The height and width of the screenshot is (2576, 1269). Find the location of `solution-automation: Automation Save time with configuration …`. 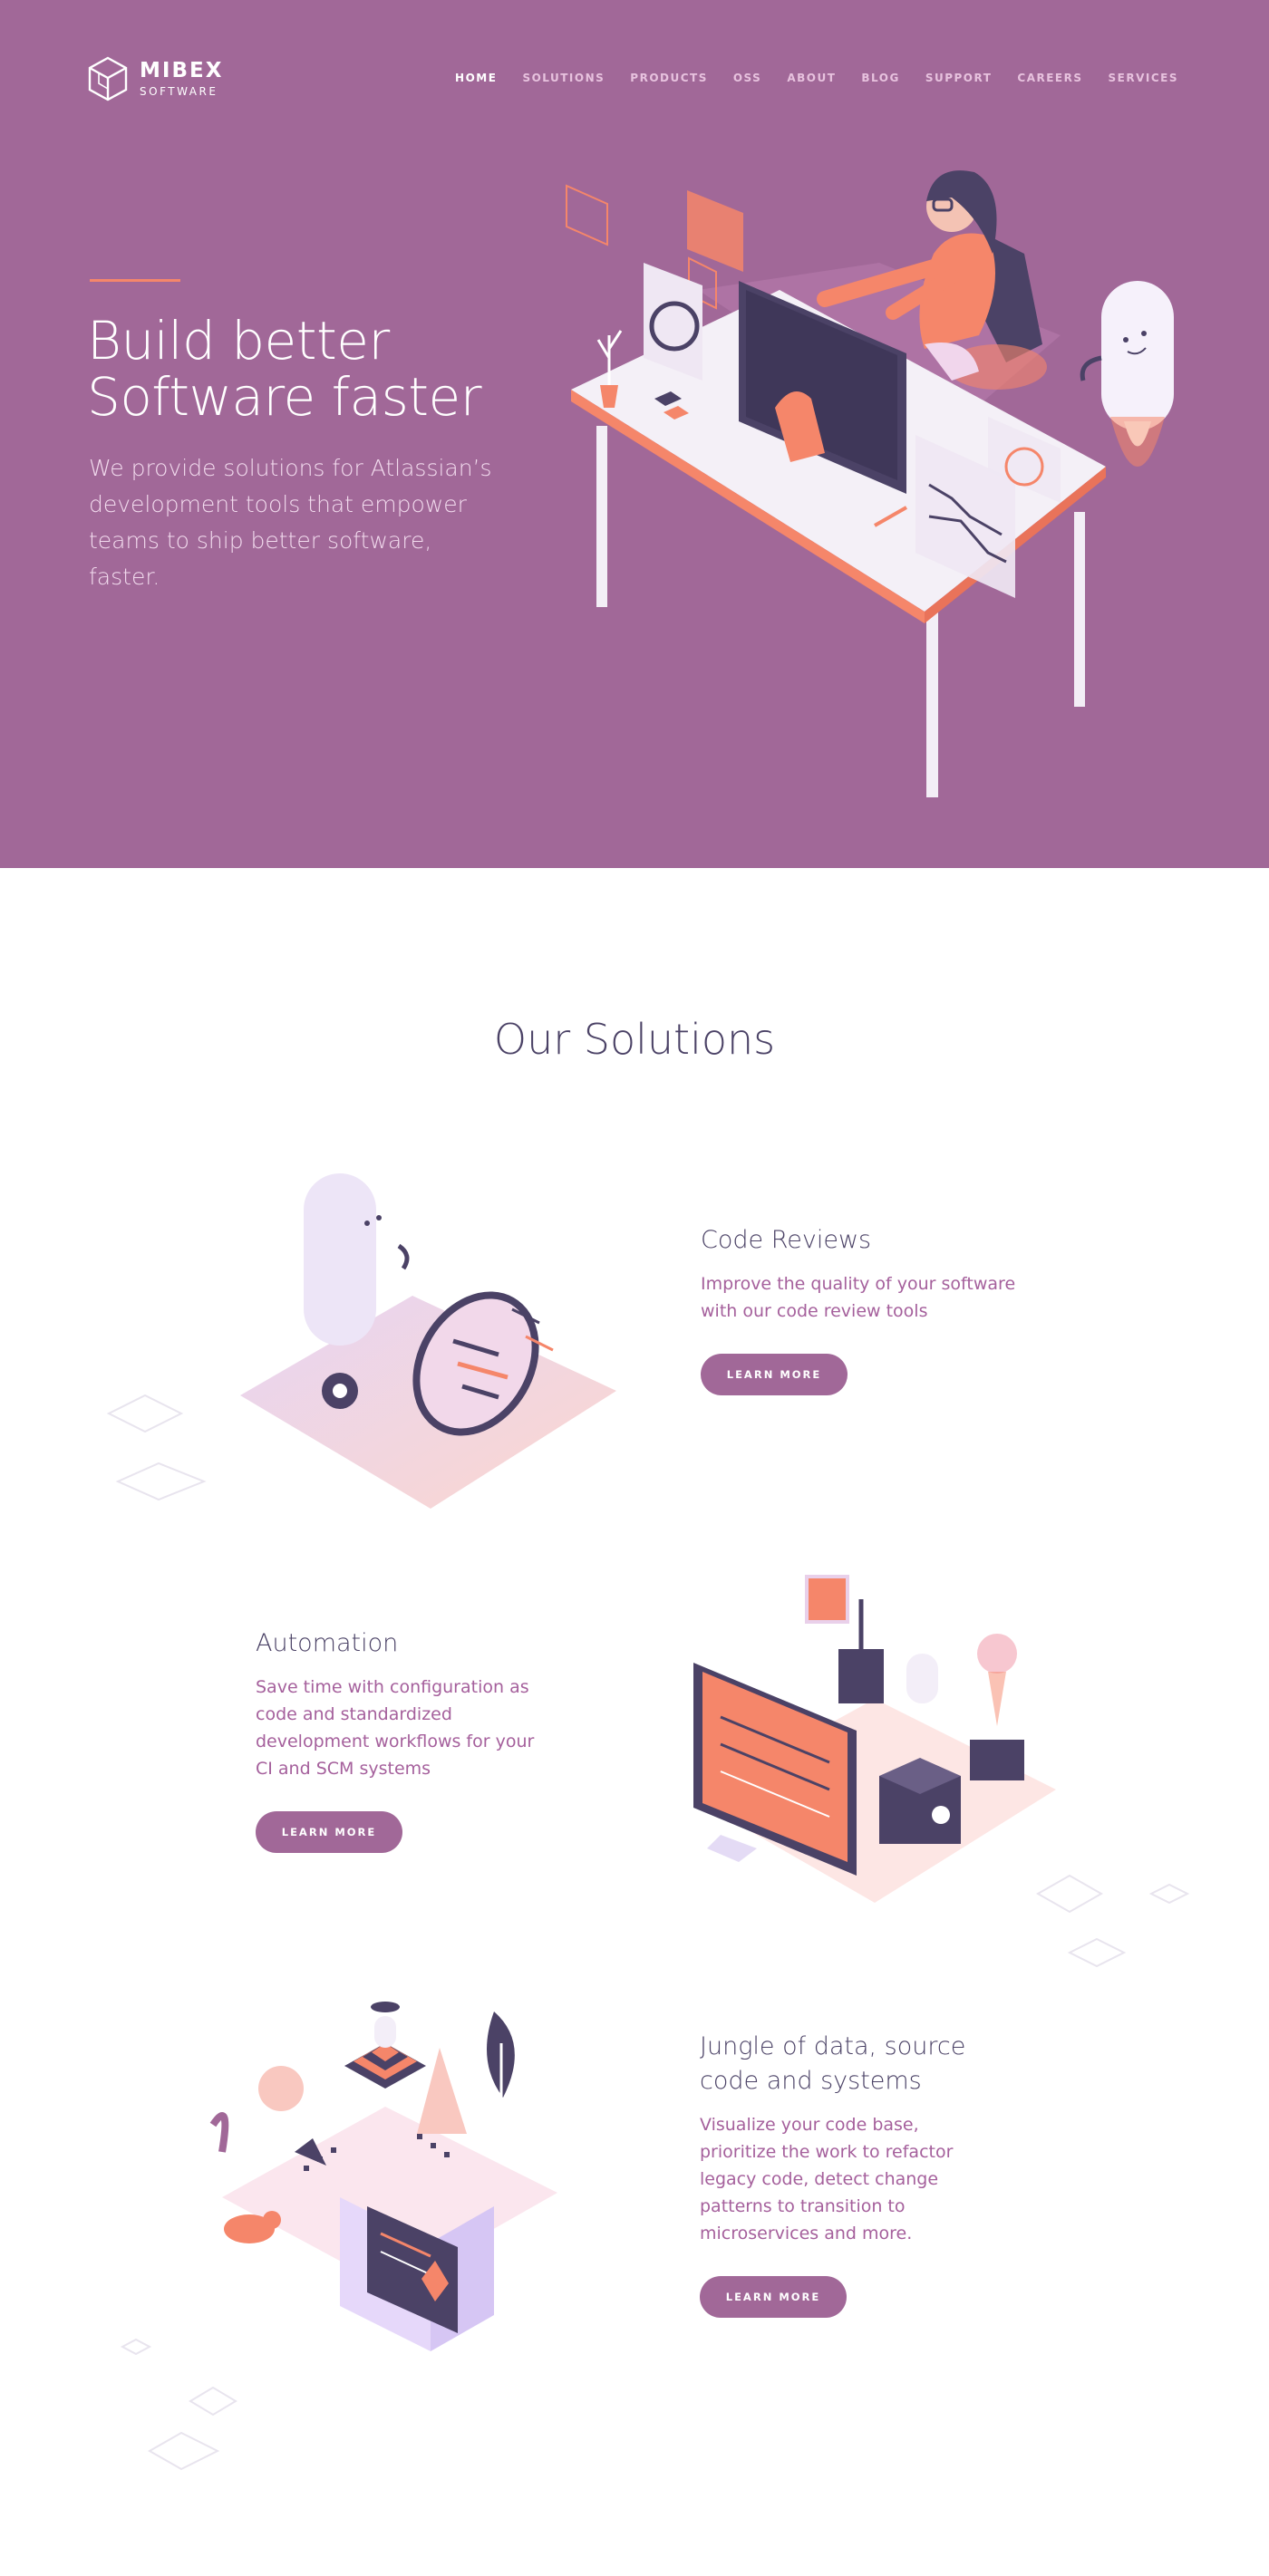

solution-automation: Automation Save time with configuration … is located at coordinates (406, 1739).